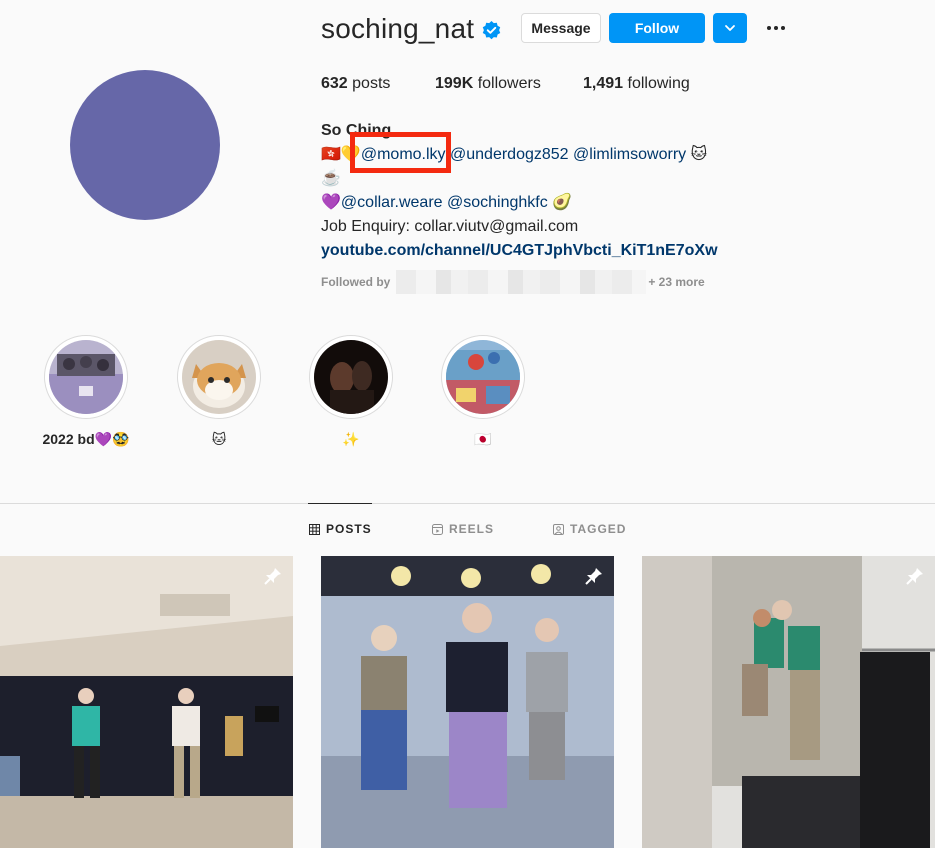 This screenshot has height=848, width=935. What do you see at coordinates (86, 439) in the screenshot?
I see `highlight-label: 2022 bd💜🥸` at bounding box center [86, 439].